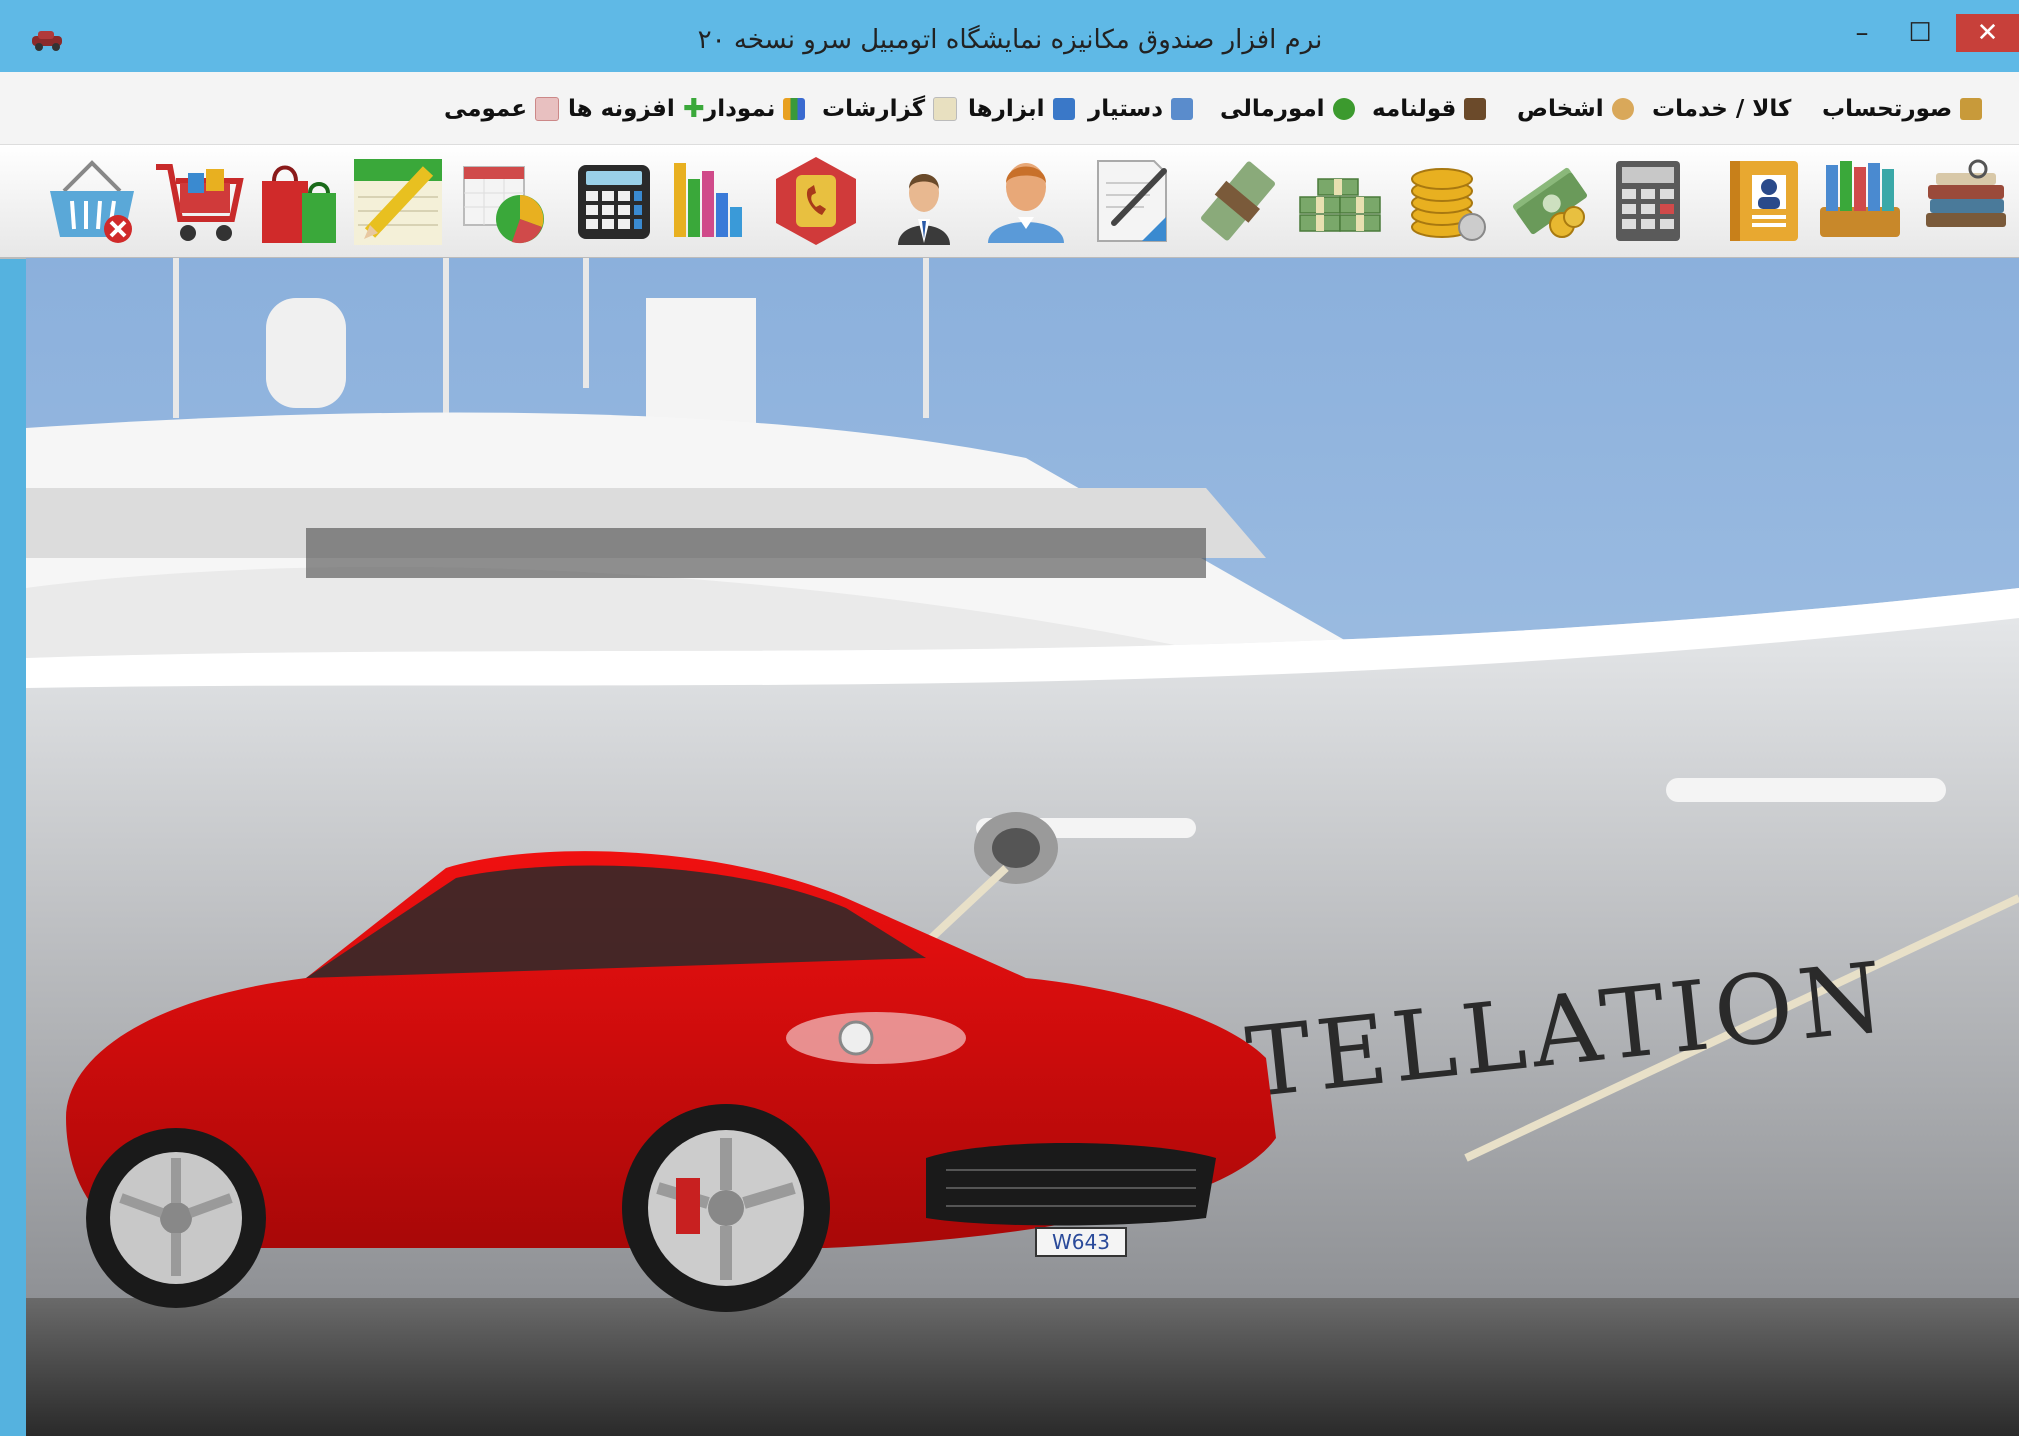 Image resolution: width=2019 pixels, height=1436 pixels. I want to click on invoice-icon, so click(1971, 109).